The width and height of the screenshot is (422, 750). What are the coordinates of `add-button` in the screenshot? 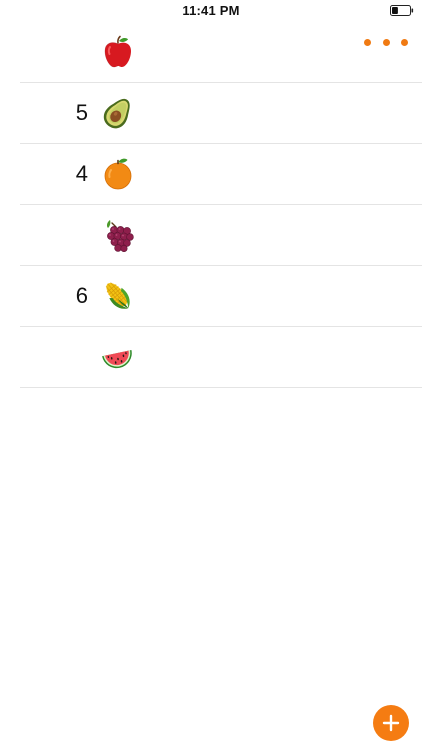 It's located at (391, 723).